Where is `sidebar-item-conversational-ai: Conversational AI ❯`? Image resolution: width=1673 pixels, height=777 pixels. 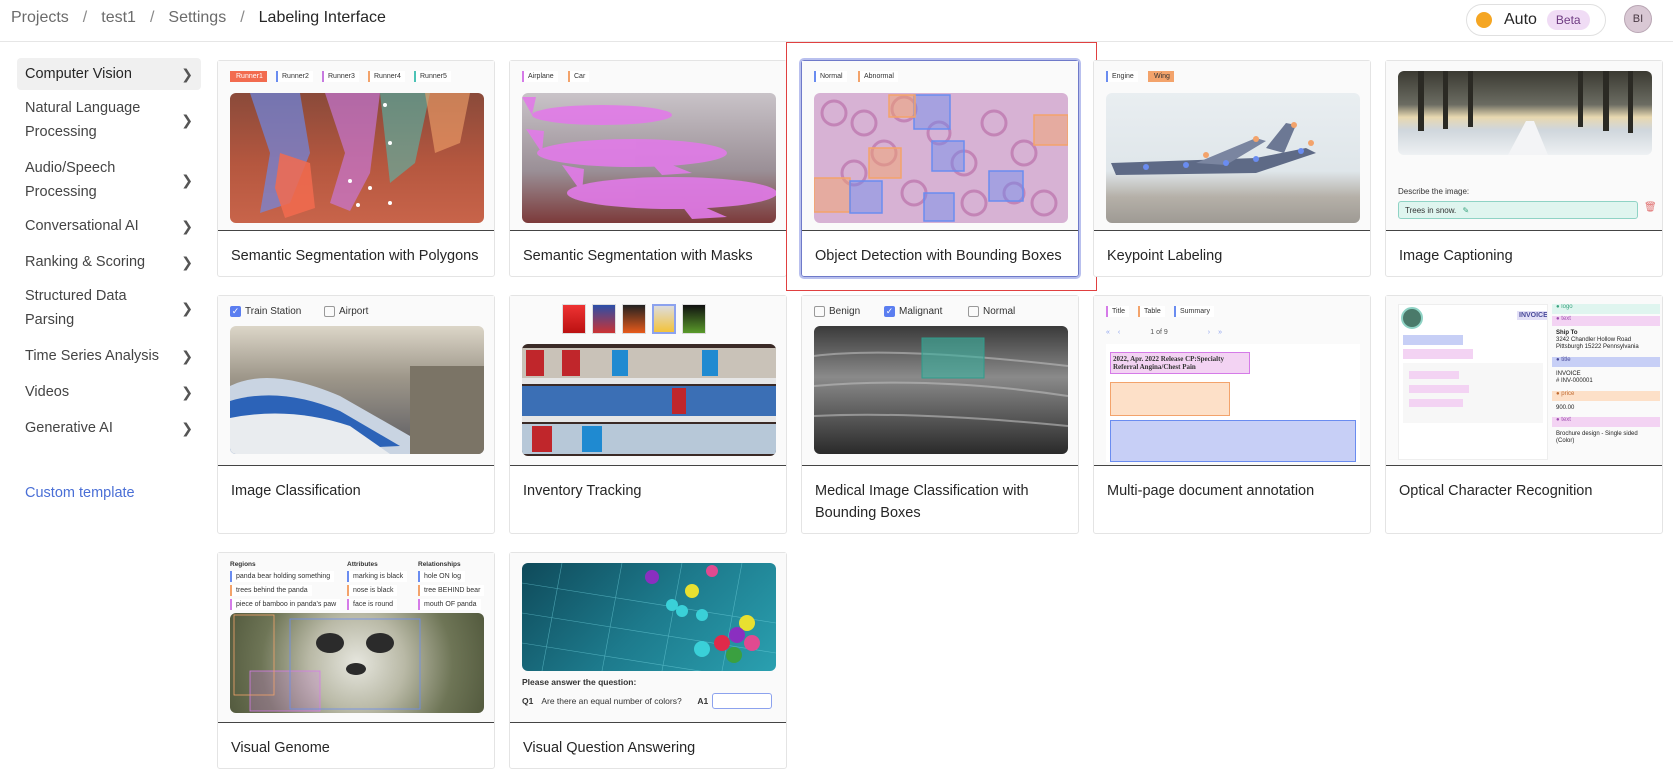
sidebar-item-conversational-ai: Conversational AI ❯ is located at coordinates (109, 226).